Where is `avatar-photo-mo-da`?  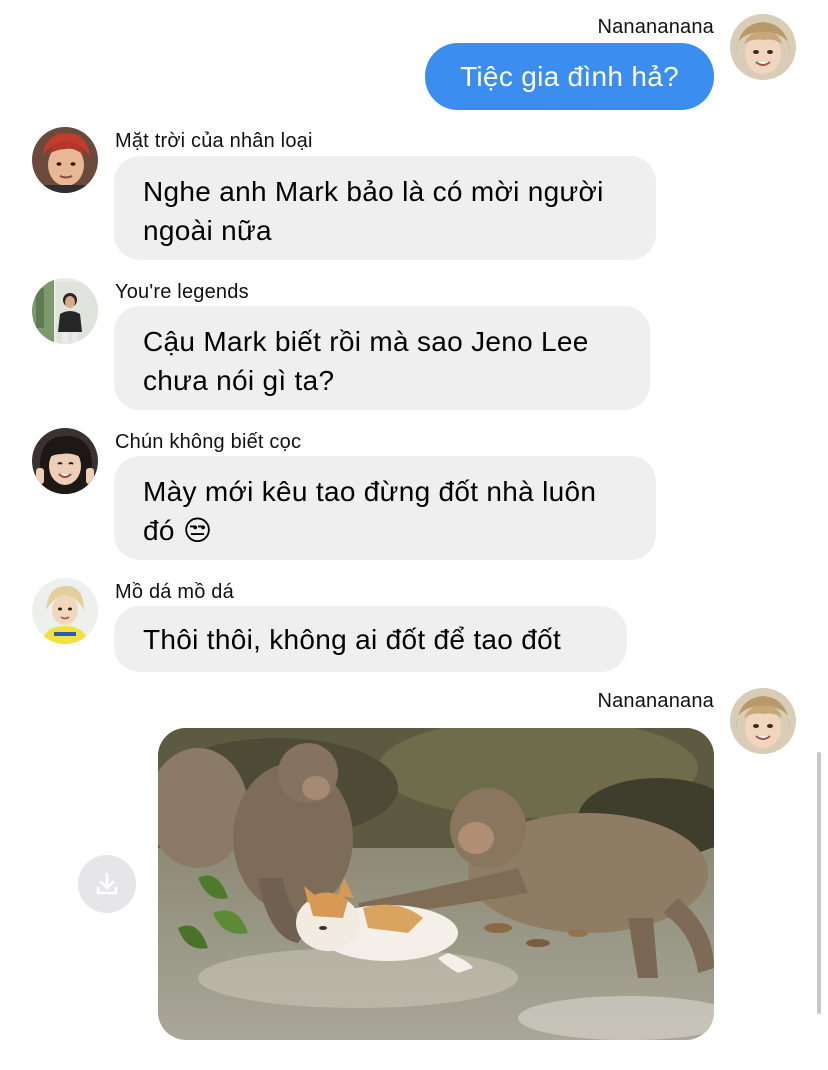 avatar-photo-mo-da is located at coordinates (65, 611).